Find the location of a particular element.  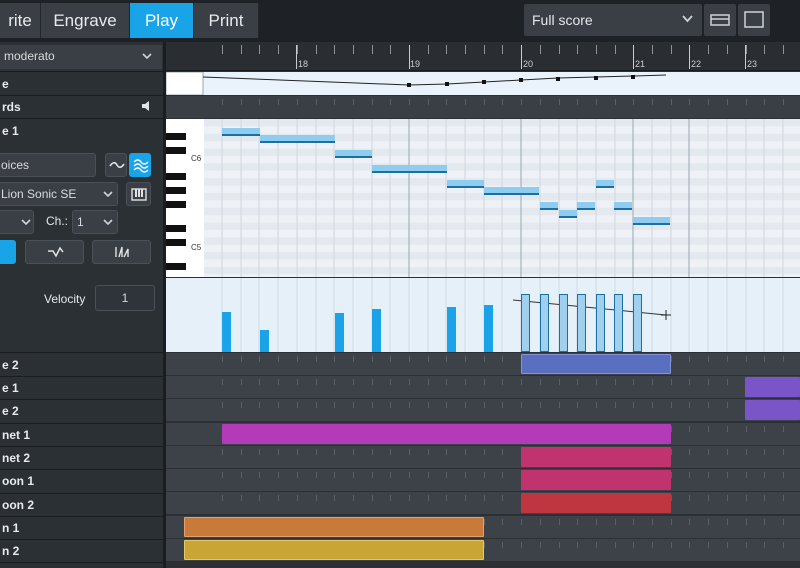

track-label-piano-1: e 1 is located at coordinates (81, 131).